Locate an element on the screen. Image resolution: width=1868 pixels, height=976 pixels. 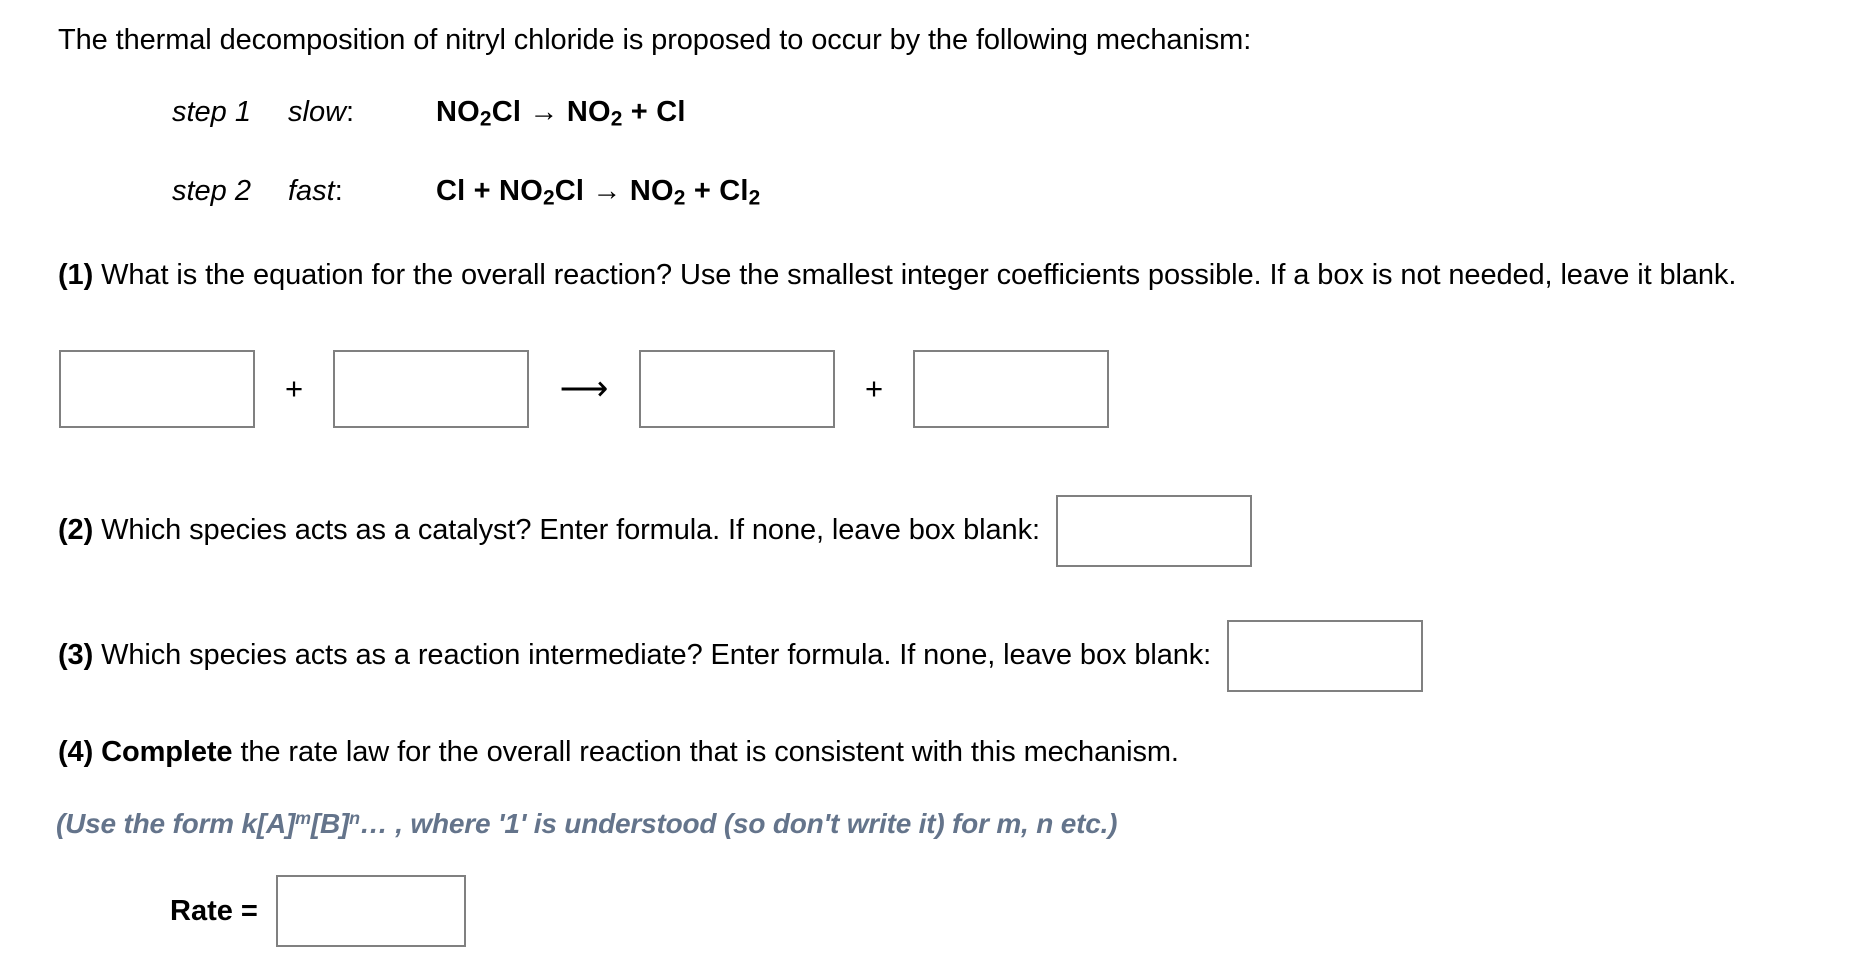
question-4-emphasis: Complete is located at coordinates (167, 752).